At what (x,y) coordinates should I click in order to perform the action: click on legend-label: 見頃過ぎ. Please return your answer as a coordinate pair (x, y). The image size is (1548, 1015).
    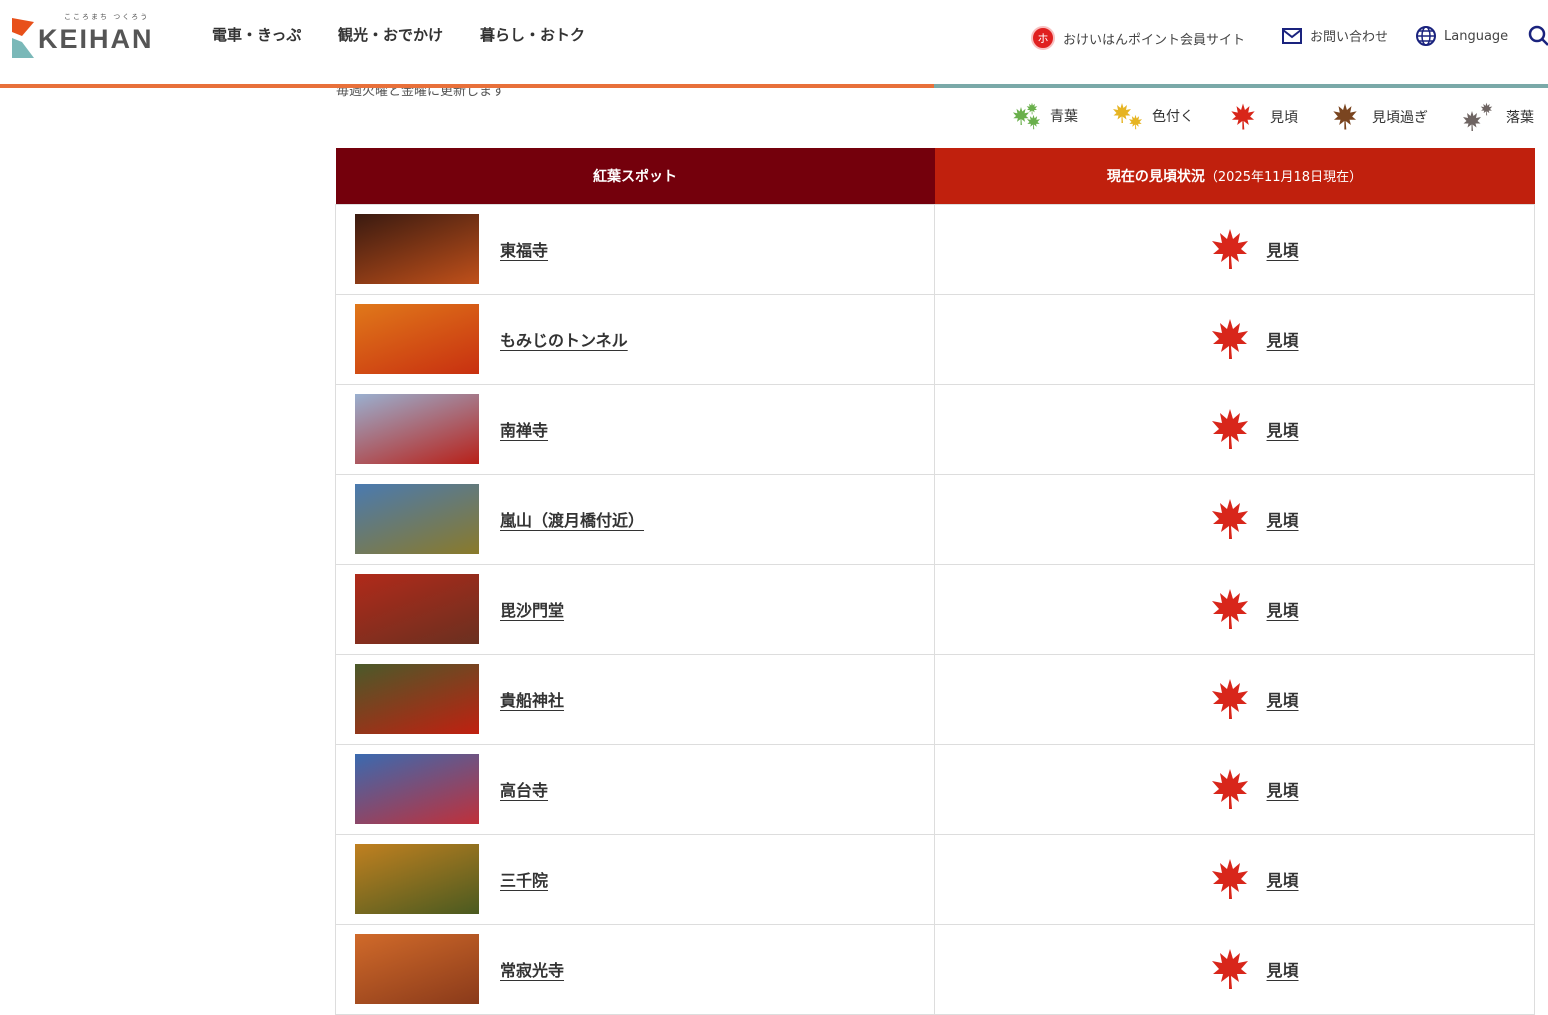
    Looking at the image, I should click on (1400, 118).